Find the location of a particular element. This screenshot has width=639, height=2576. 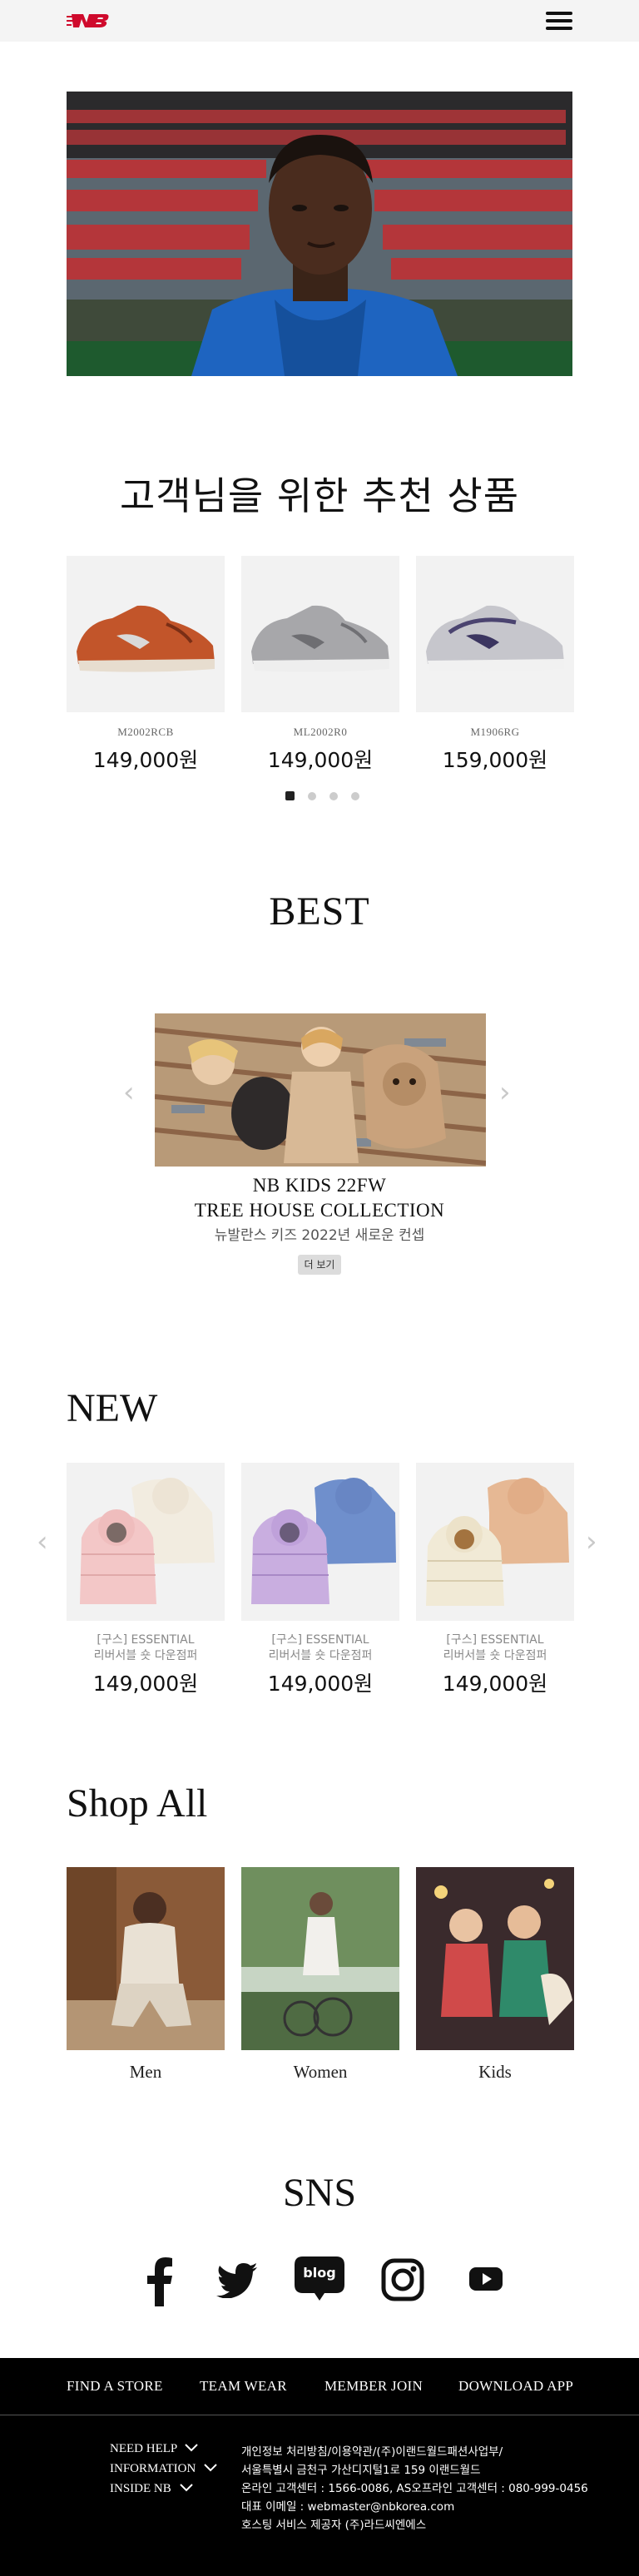

footer-info-line: 서울특별시 금천구 가산디지털1로 159 이랜드월드 is located at coordinates (361, 2471).